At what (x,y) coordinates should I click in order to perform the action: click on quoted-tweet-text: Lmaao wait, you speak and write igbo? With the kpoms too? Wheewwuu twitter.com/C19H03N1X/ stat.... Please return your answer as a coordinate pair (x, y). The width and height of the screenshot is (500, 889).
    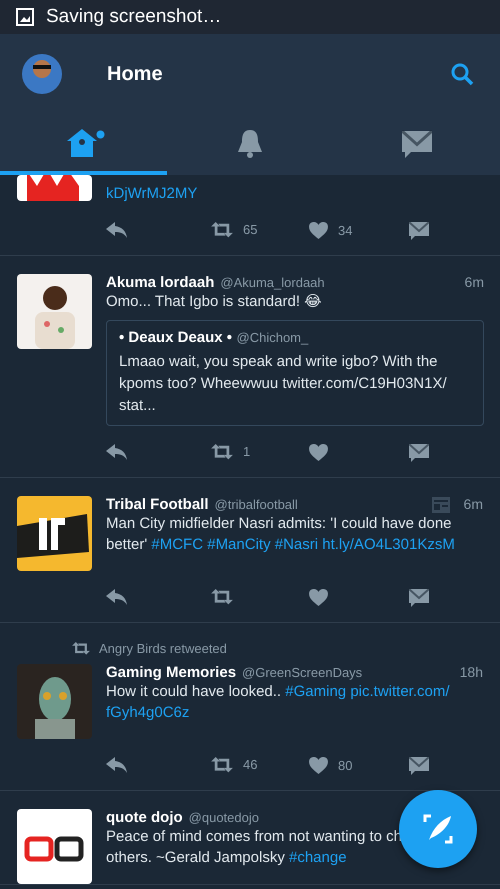
    Looking at the image, I should click on (283, 384).